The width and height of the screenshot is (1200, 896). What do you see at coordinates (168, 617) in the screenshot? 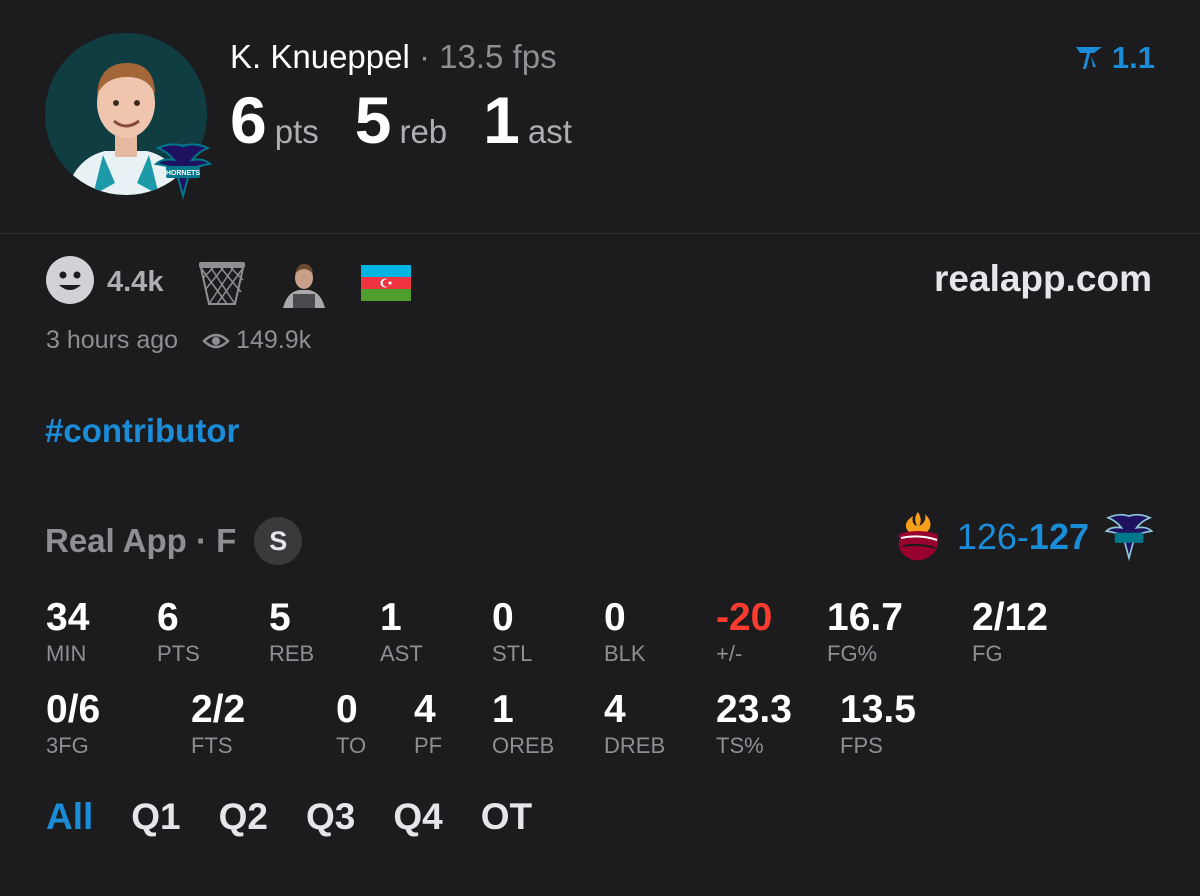
I see `stat-value: 6` at bounding box center [168, 617].